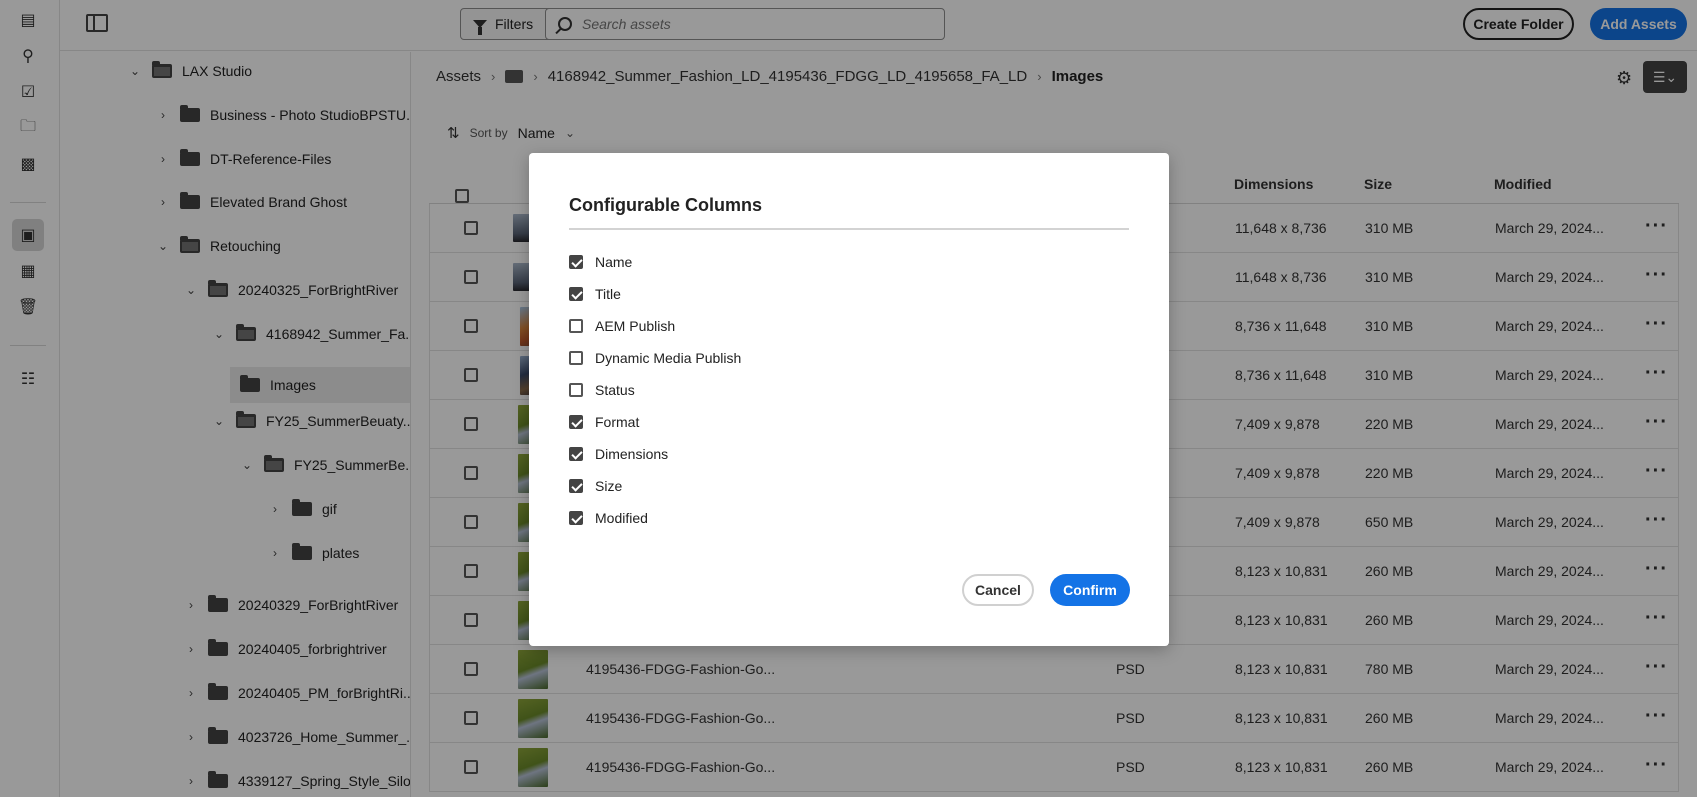 Image resolution: width=1697 pixels, height=797 pixels. What do you see at coordinates (665, 205) in the screenshot?
I see `dialog-title: Configurable Columns` at bounding box center [665, 205].